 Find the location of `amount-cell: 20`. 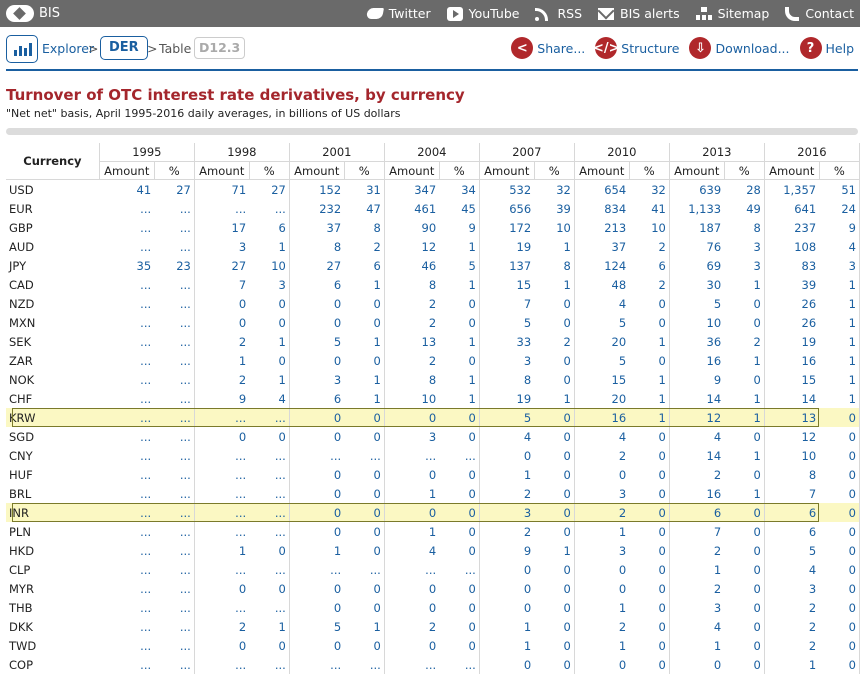

amount-cell: 20 is located at coordinates (619, 398).